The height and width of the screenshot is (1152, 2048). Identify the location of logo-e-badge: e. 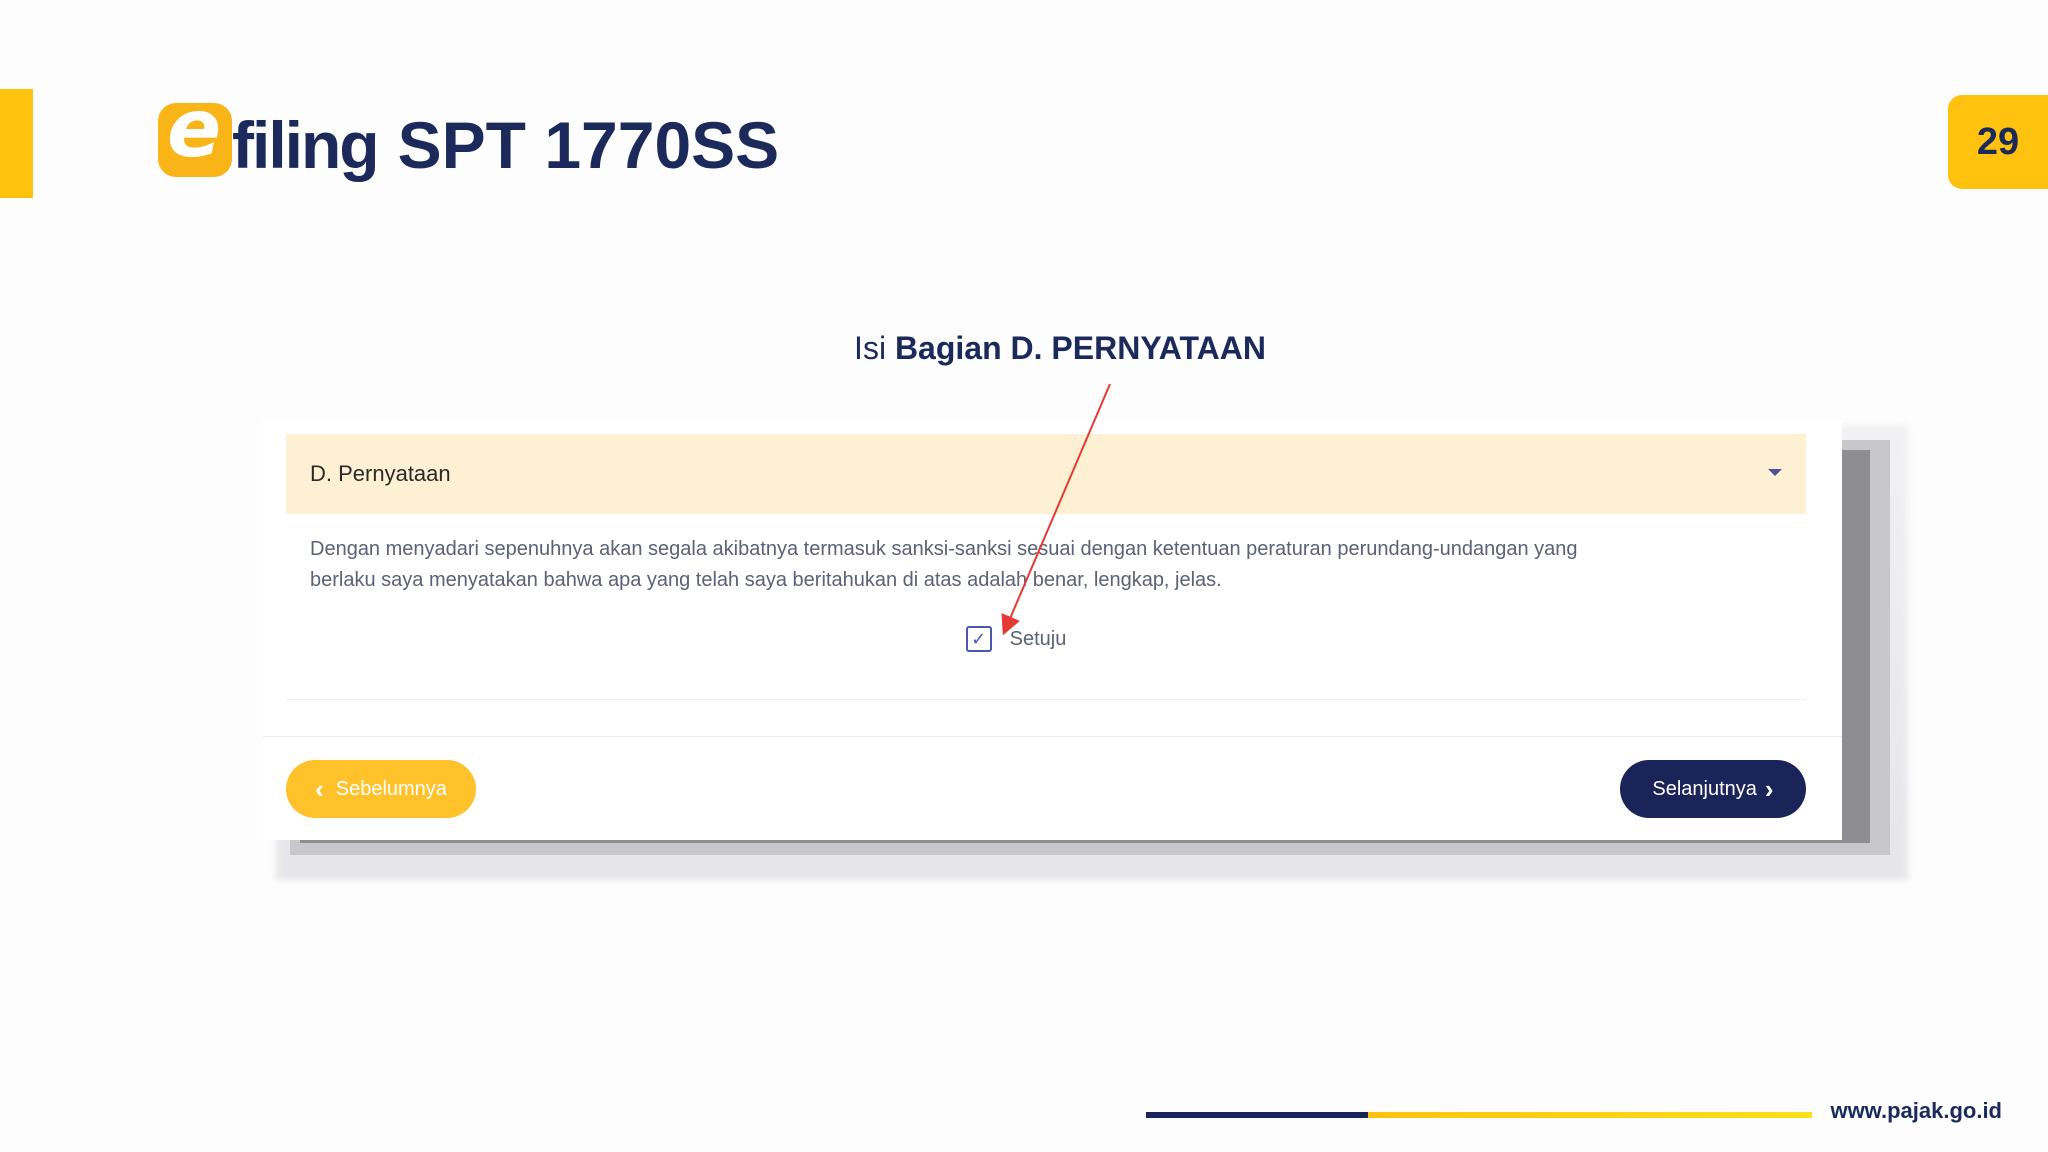
(195, 133).